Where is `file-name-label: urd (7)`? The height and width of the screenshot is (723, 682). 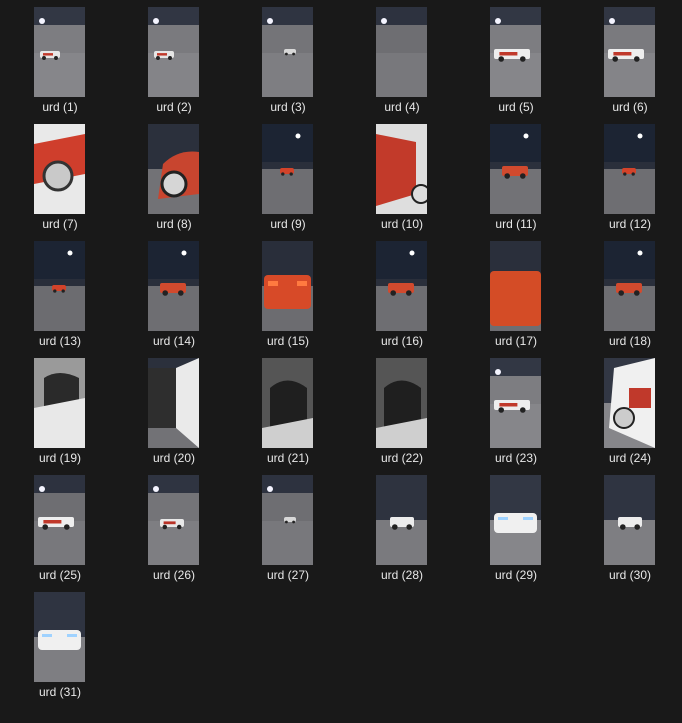
file-name-label: urd (7) is located at coordinates (60, 224).